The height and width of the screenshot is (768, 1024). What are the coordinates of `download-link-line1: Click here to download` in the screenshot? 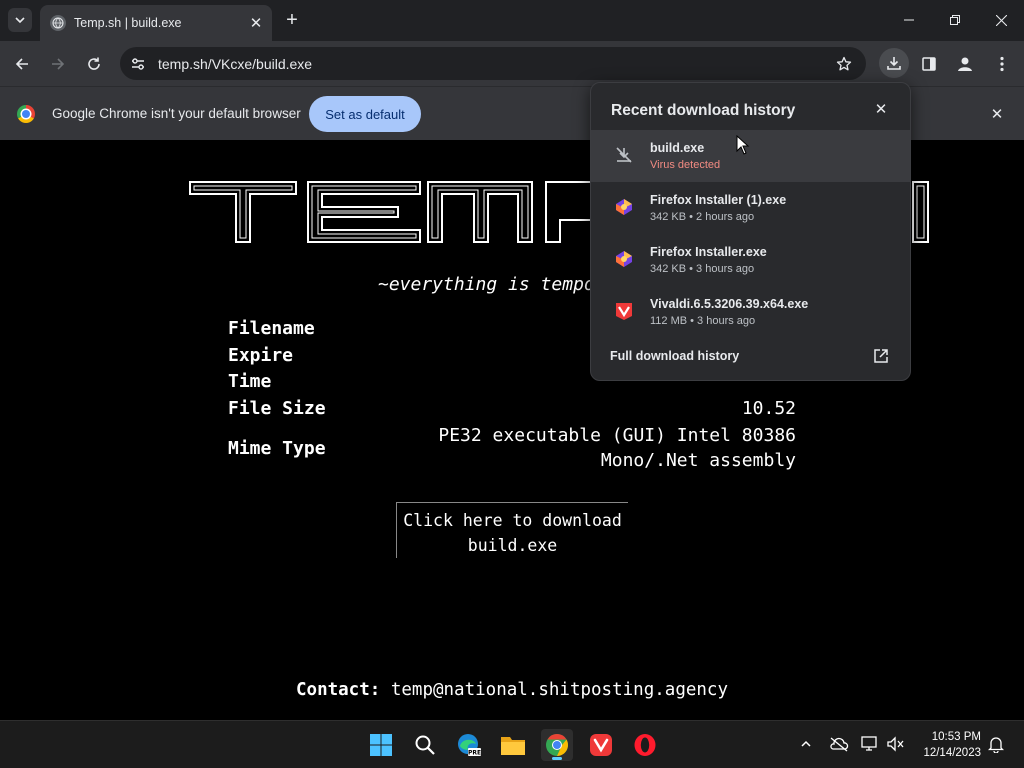 It's located at (512, 520).